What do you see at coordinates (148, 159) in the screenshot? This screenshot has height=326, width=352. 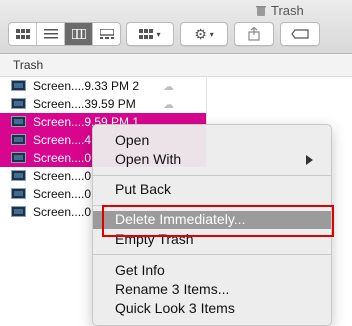 I see `menu-item-label: Open With` at bounding box center [148, 159].